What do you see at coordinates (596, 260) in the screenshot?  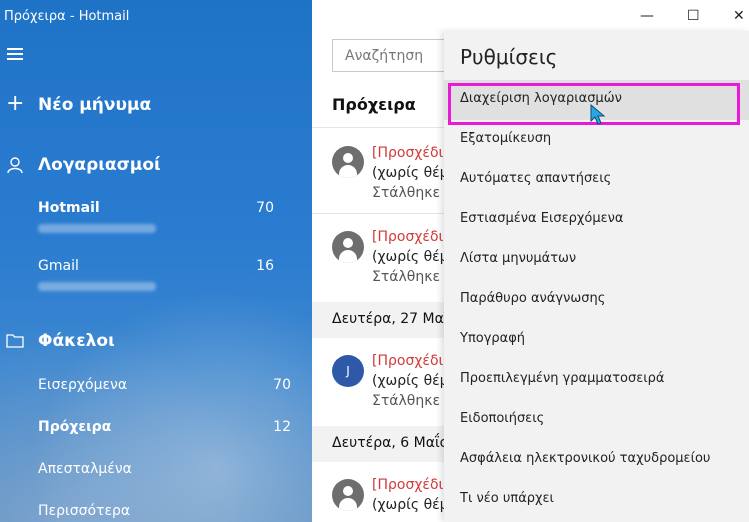 I see `settings-item-message-list: Λίστα μηνυμάτων` at bounding box center [596, 260].